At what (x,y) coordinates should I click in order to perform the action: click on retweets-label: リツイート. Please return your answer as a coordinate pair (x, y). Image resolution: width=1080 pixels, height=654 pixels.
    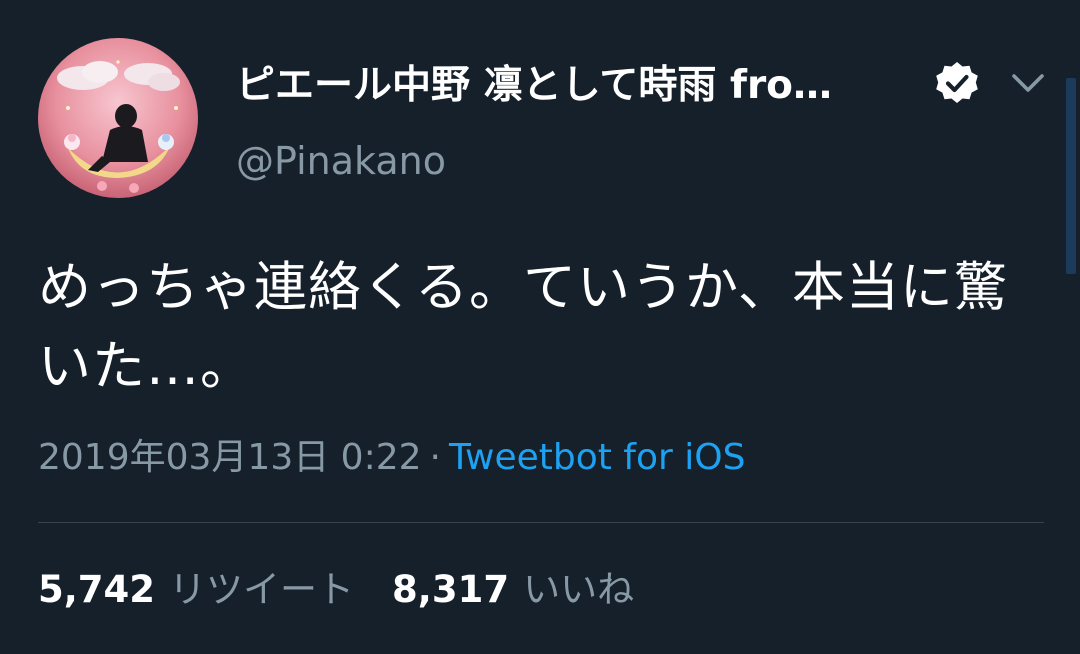
    Looking at the image, I should click on (262, 589).